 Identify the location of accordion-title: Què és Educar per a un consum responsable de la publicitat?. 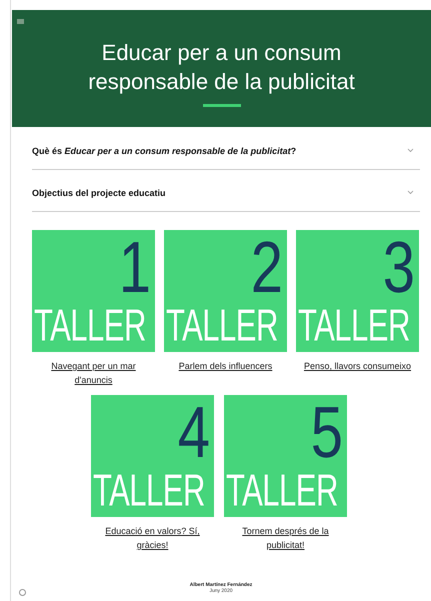
(164, 151).